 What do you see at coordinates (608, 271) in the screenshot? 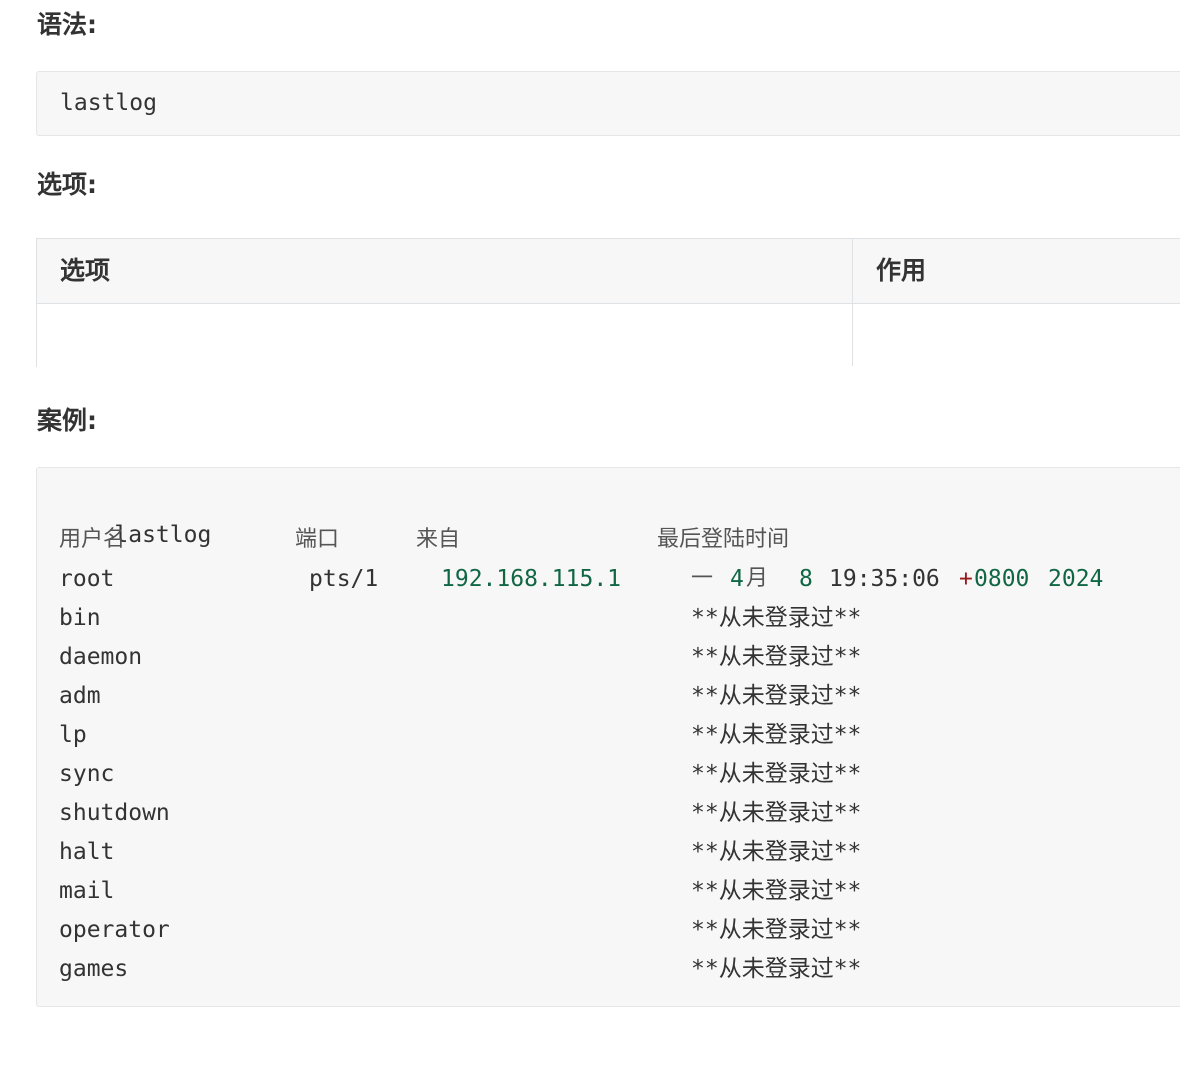
I see `table-header-row: 选项 作用` at bounding box center [608, 271].